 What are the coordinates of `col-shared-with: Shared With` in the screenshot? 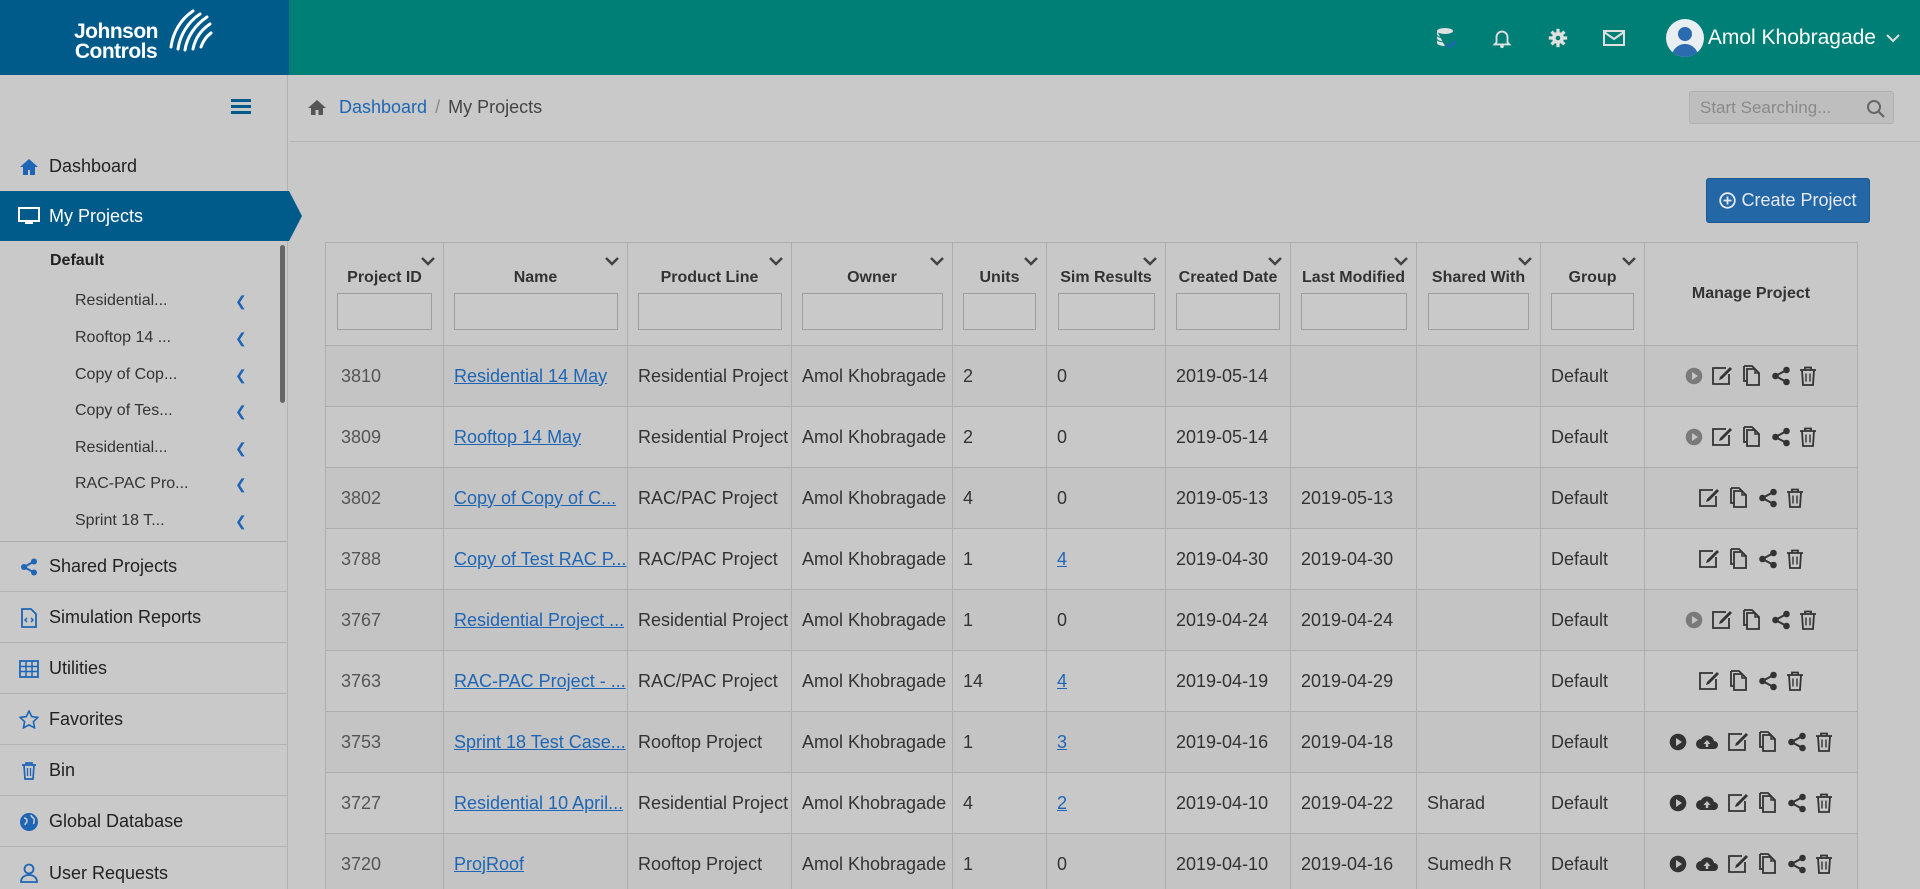 It's located at (1478, 294).